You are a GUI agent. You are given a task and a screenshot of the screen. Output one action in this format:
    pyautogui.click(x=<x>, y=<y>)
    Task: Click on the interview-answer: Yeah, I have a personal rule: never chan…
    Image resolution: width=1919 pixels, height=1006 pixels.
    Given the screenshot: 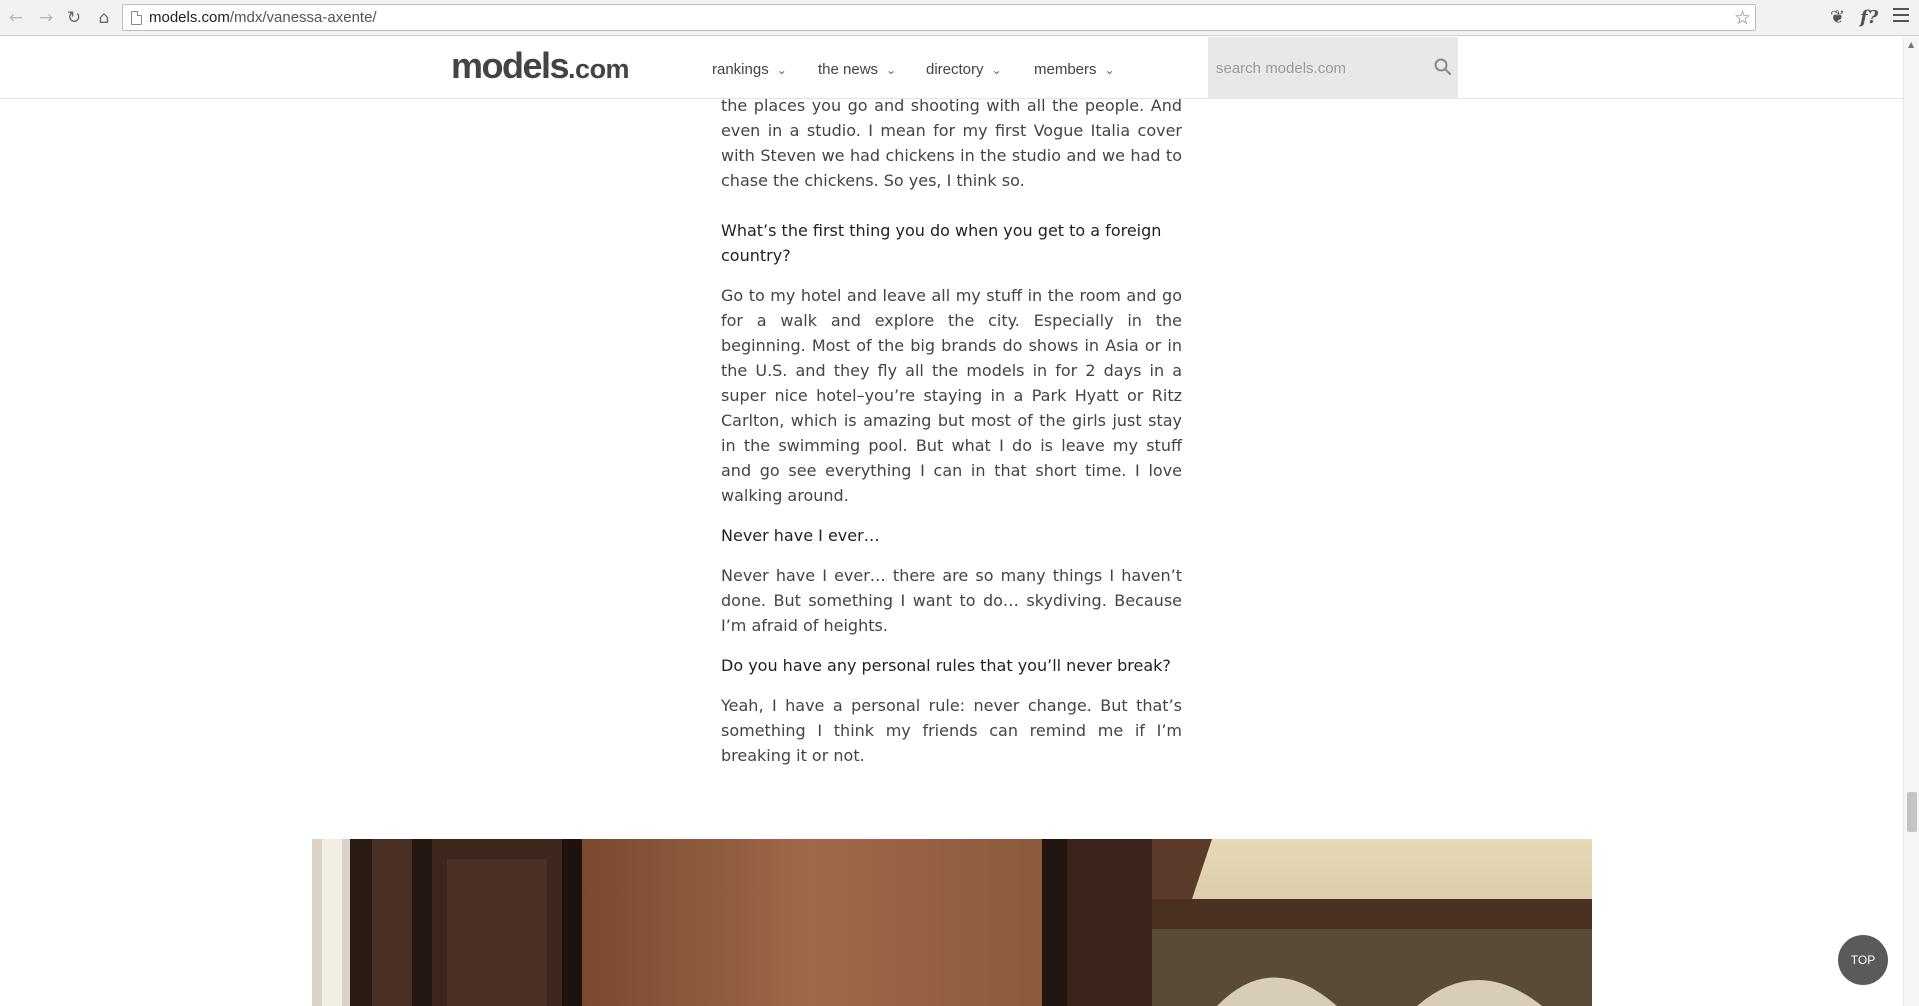 What is the action you would take?
    pyautogui.click(x=951, y=730)
    